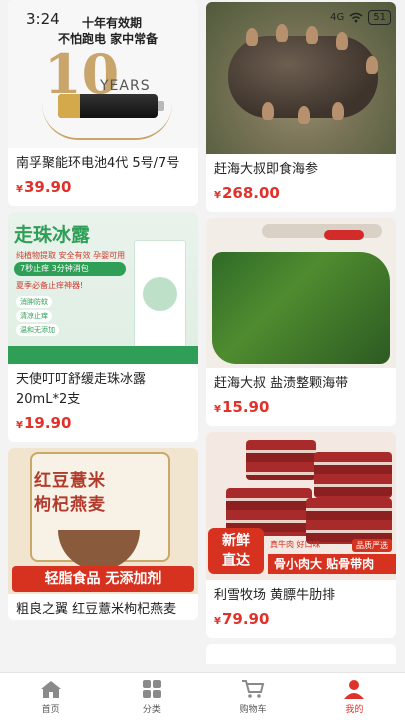  Describe the element at coordinates (322, 231) in the screenshot. I see `seaweed-spoon` at that location.